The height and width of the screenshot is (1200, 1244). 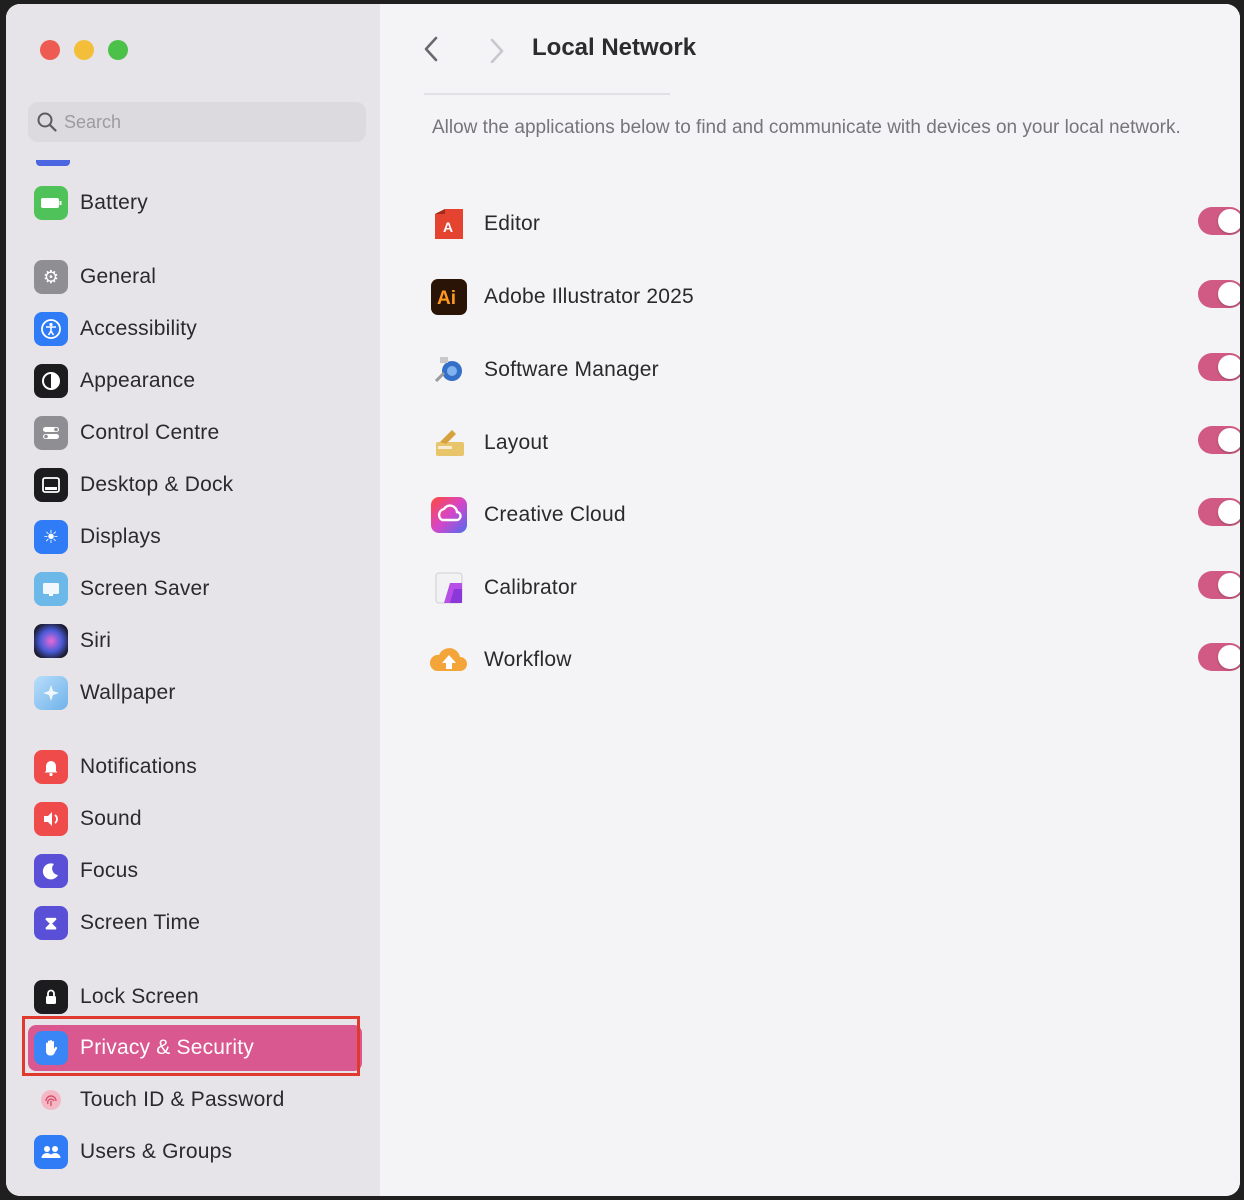 What do you see at coordinates (834, 588) in the screenshot?
I see `app-row-calibrator: Calibrator` at bounding box center [834, 588].